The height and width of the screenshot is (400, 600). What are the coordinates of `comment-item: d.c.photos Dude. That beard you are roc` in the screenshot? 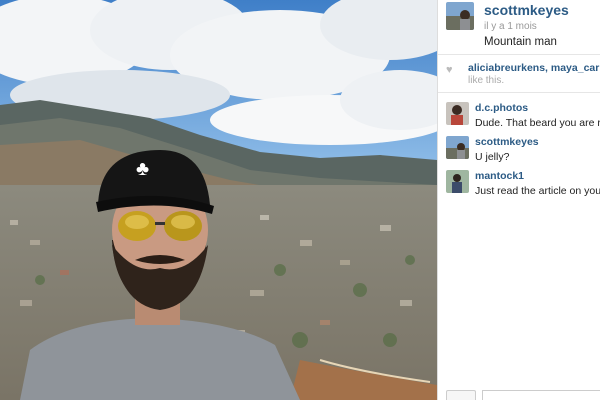 It's located at (523, 117).